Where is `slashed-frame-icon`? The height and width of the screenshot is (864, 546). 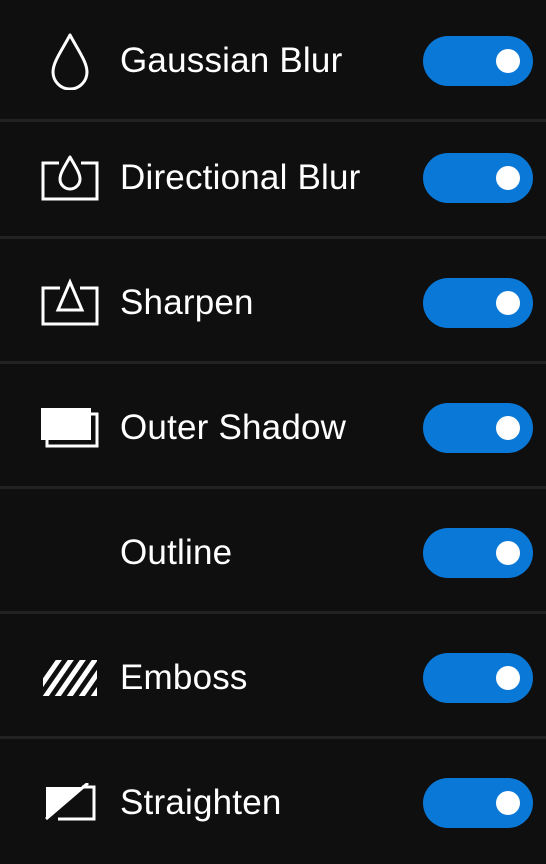
slashed-frame-icon is located at coordinates (70, 803).